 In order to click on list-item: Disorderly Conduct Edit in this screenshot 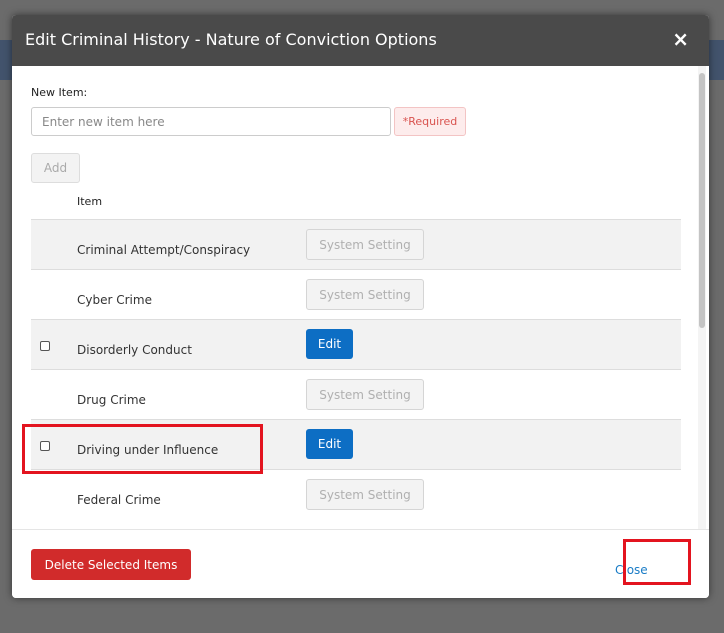, I will do `click(356, 344)`.